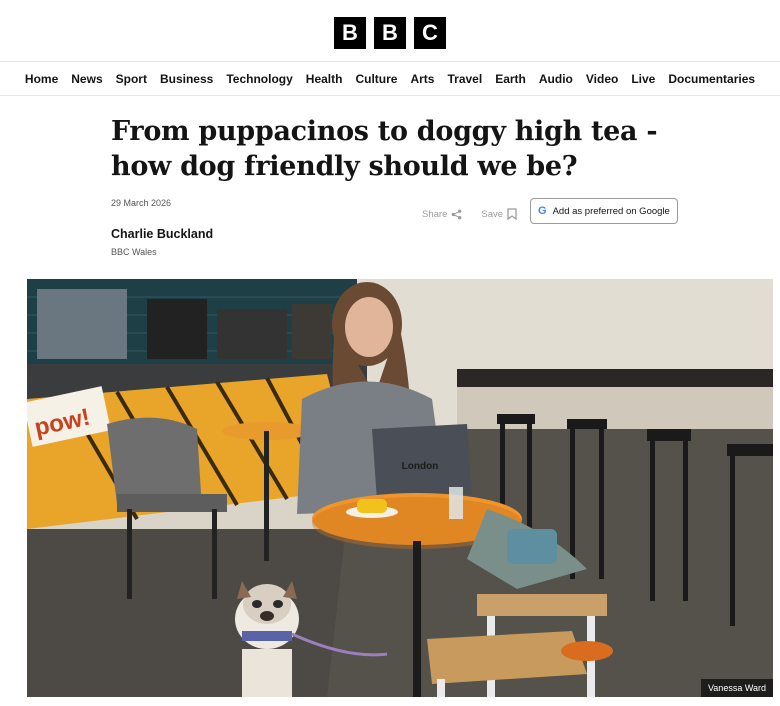  Describe the element at coordinates (602, 79) in the screenshot. I see `nav-item-video: Video` at that location.